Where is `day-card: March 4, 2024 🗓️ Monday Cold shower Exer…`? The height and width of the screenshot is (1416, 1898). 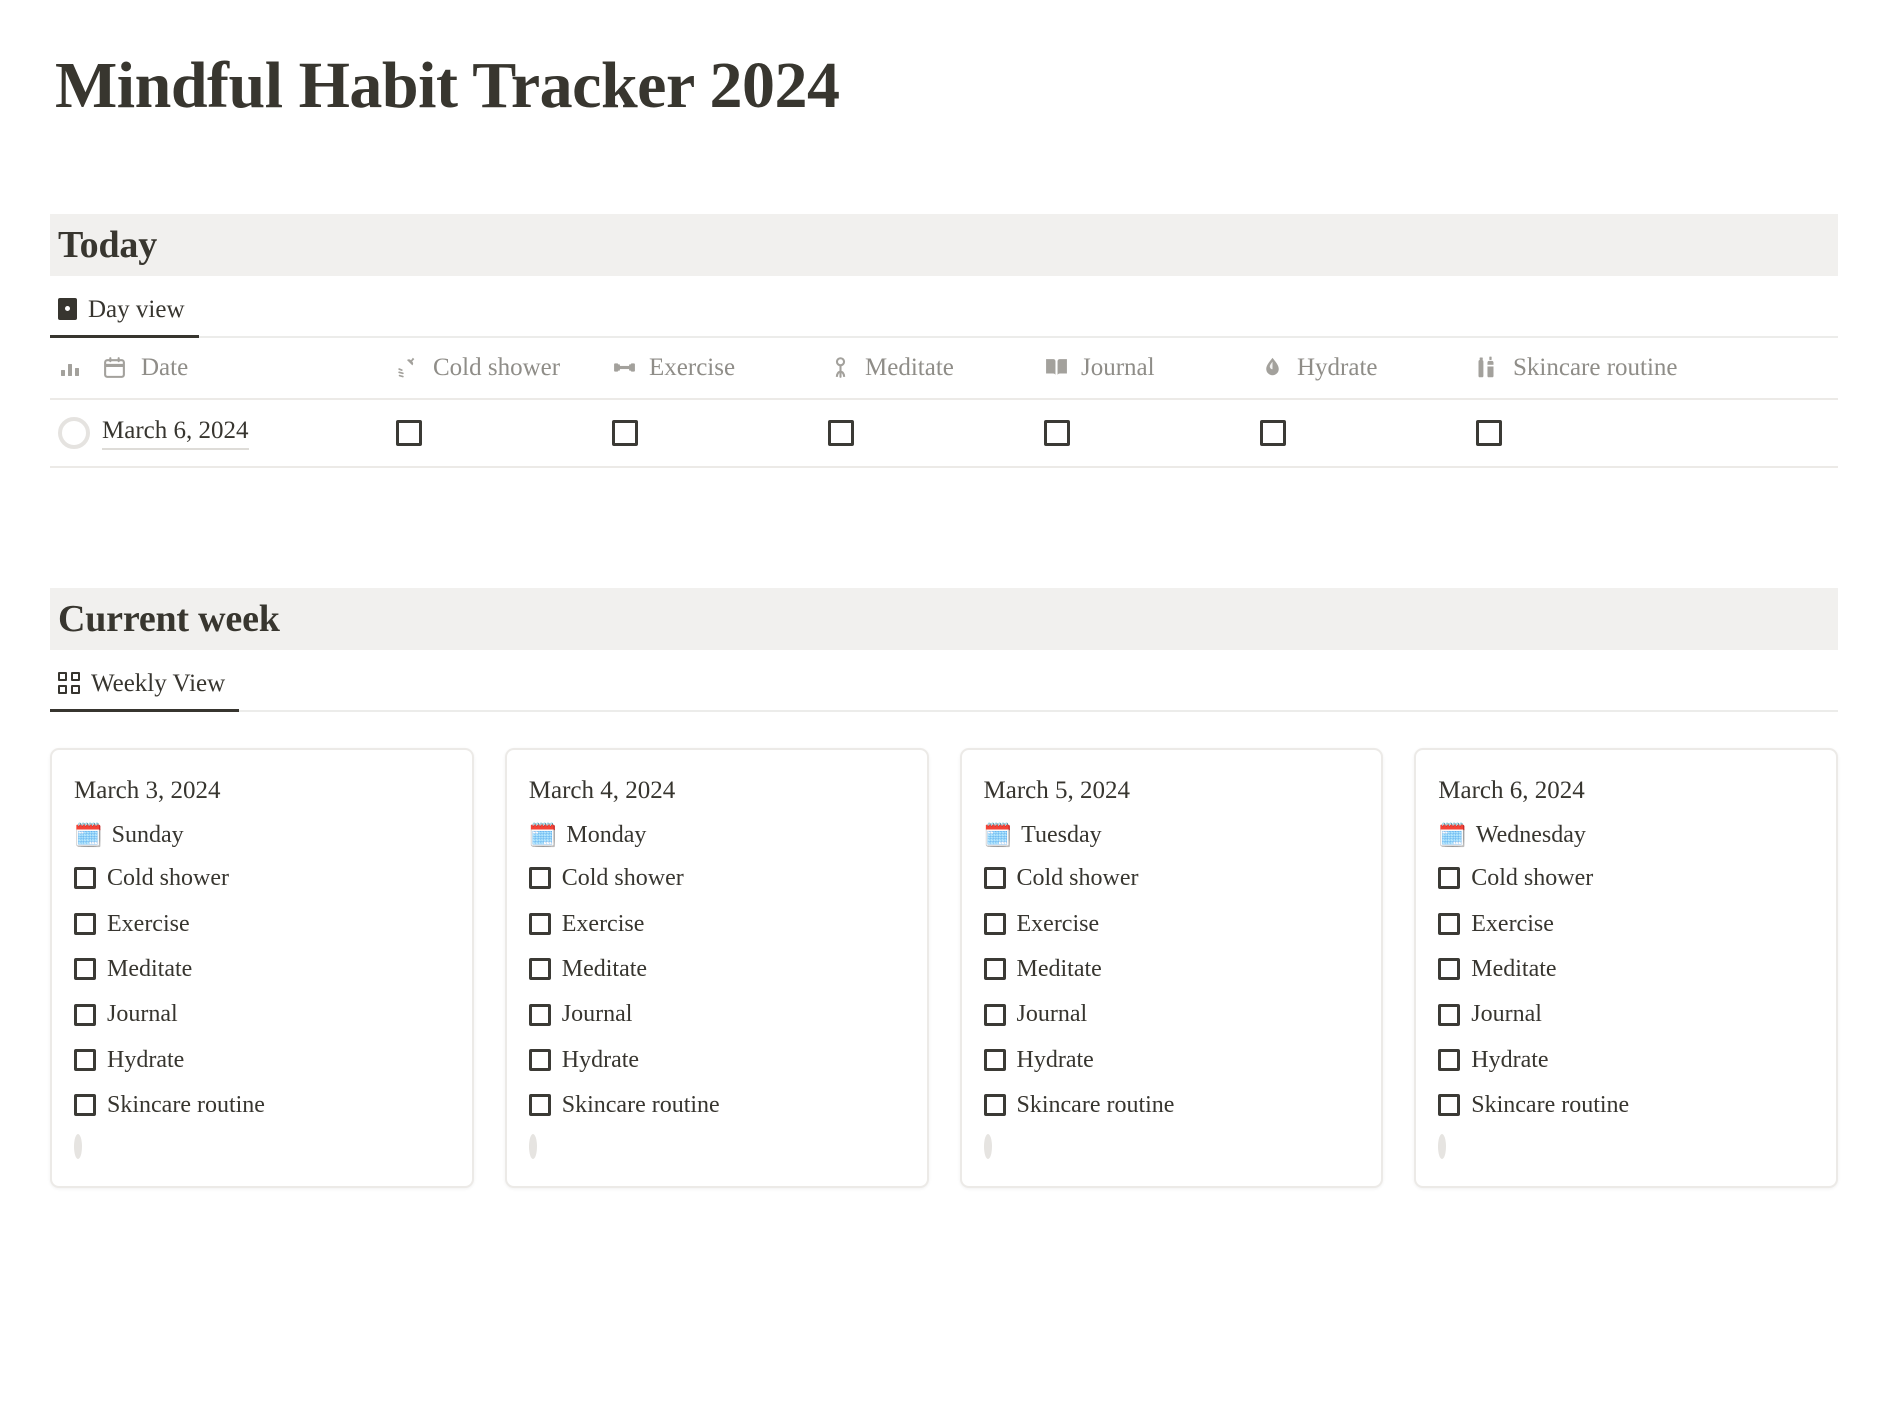
day-card: March 4, 2024 🗓️ Monday Cold shower Exer… is located at coordinates (716, 967).